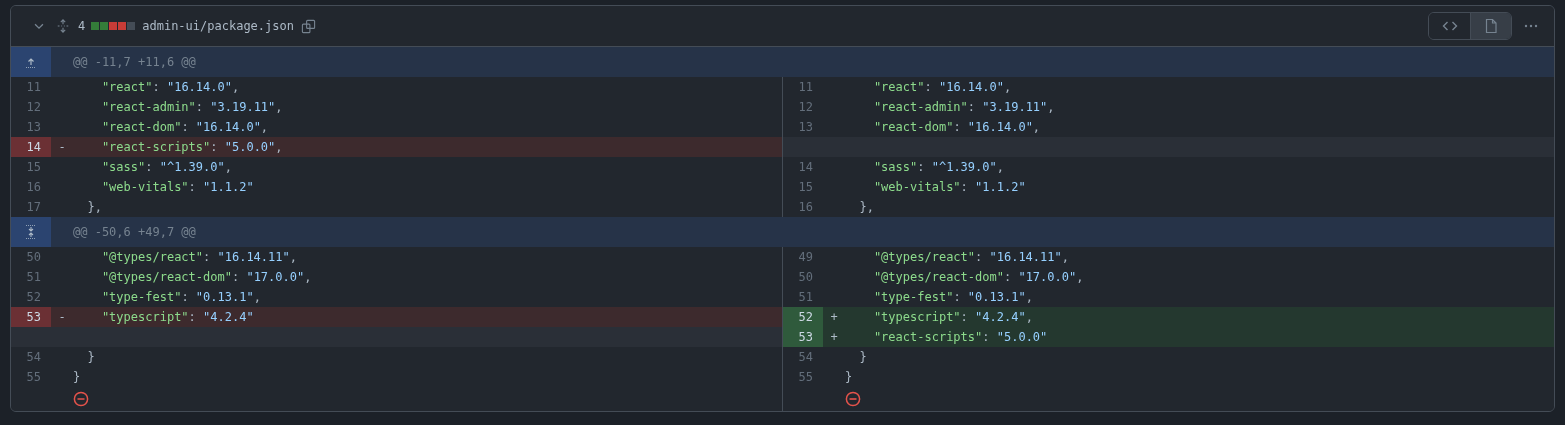  I want to click on code-line: "react-scripts": "5.0.0", so click(960, 337).